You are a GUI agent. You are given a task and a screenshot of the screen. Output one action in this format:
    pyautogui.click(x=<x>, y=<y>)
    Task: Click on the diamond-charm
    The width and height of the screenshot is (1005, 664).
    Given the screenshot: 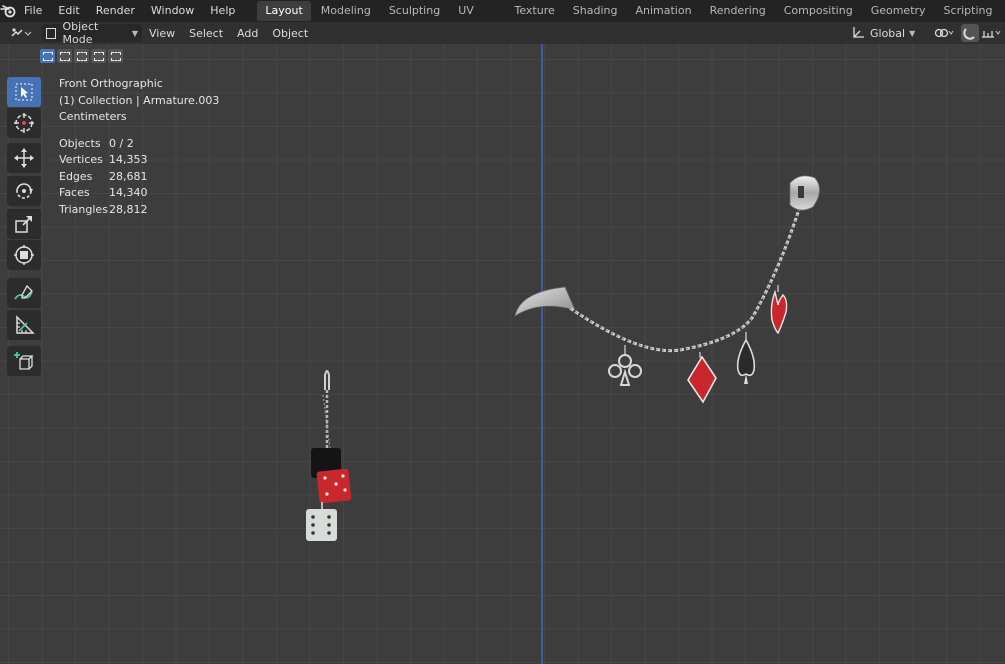 What is the action you would take?
    pyautogui.click(x=702, y=378)
    